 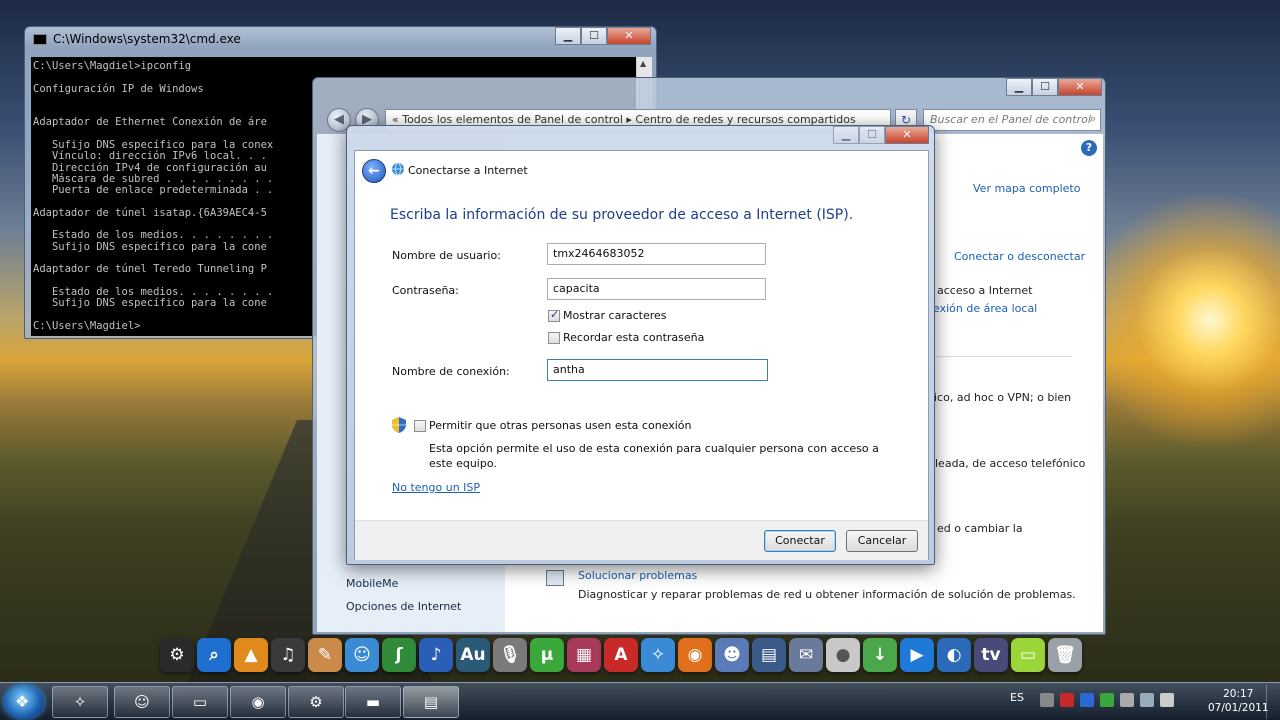 I want to click on tray-arrow-icon, so click(x=1047, y=700).